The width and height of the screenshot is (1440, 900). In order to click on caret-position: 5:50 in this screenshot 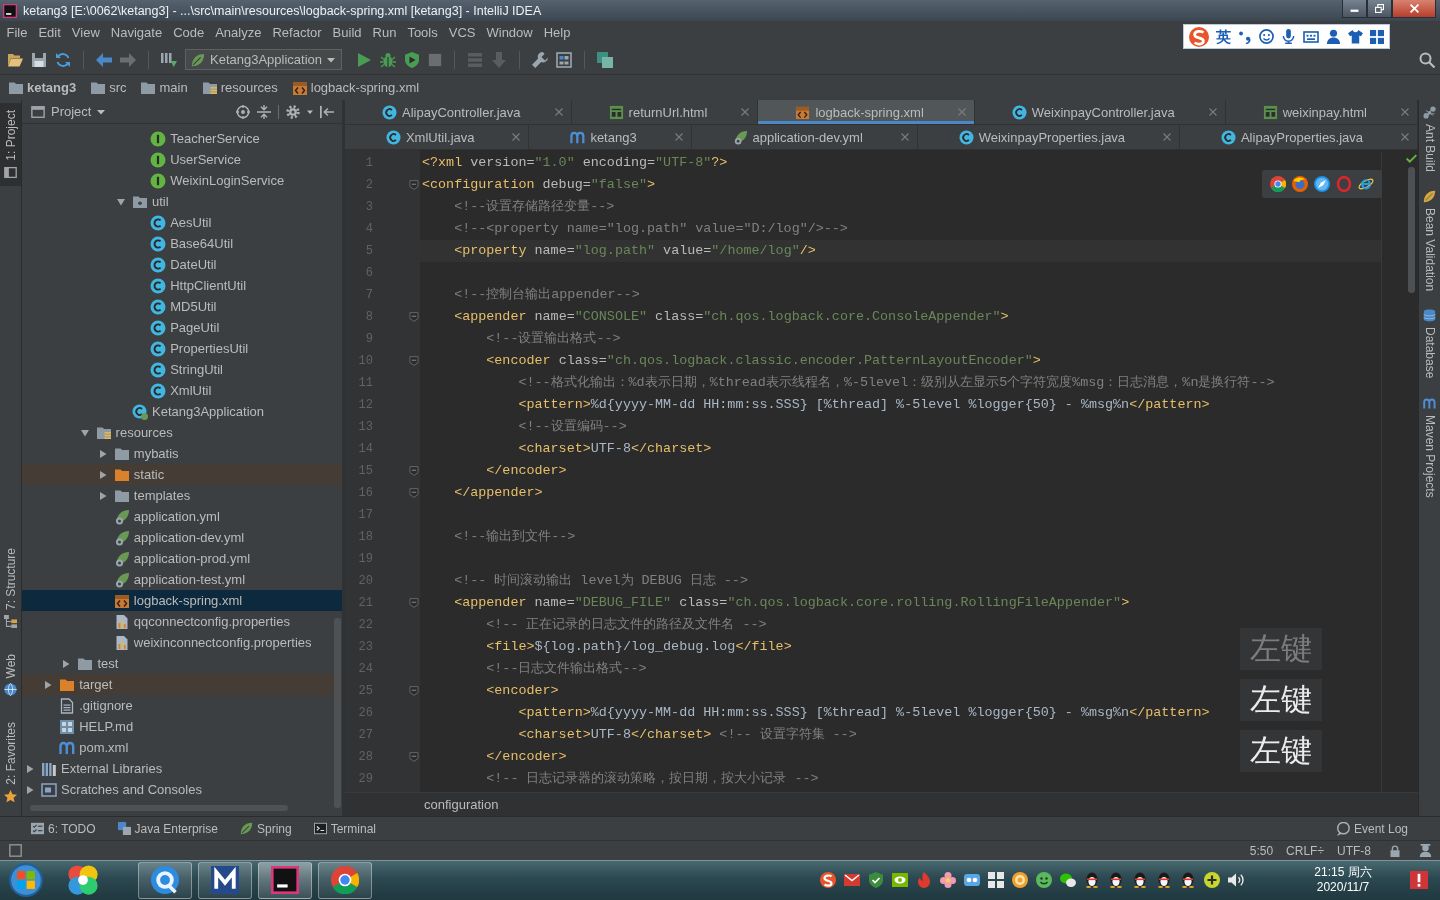, I will do `click(1261, 850)`.